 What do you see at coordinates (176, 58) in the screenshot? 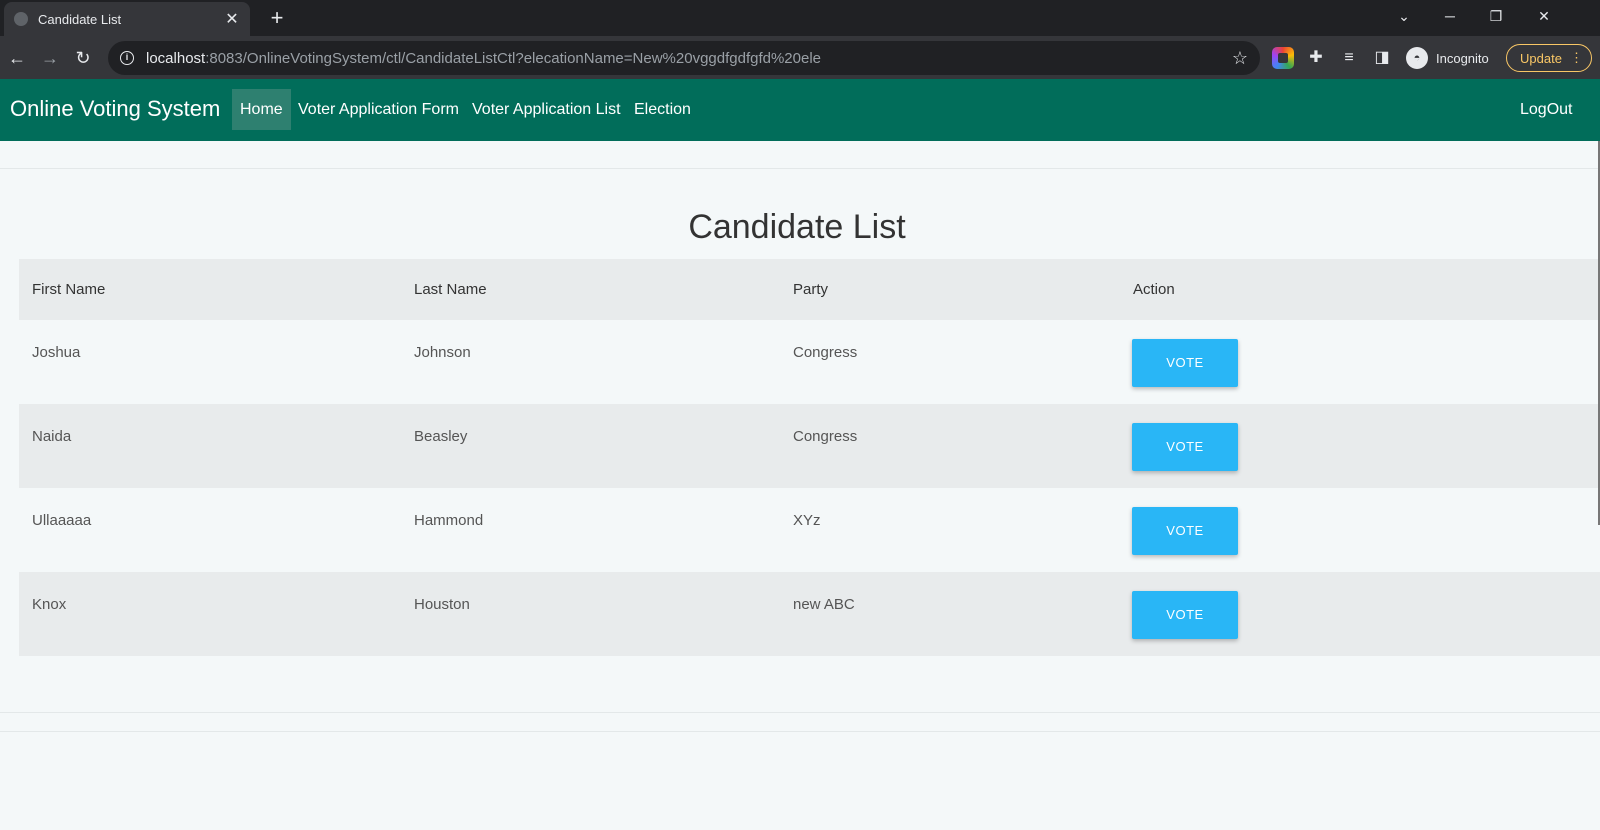
I see `url-host: localhost` at bounding box center [176, 58].